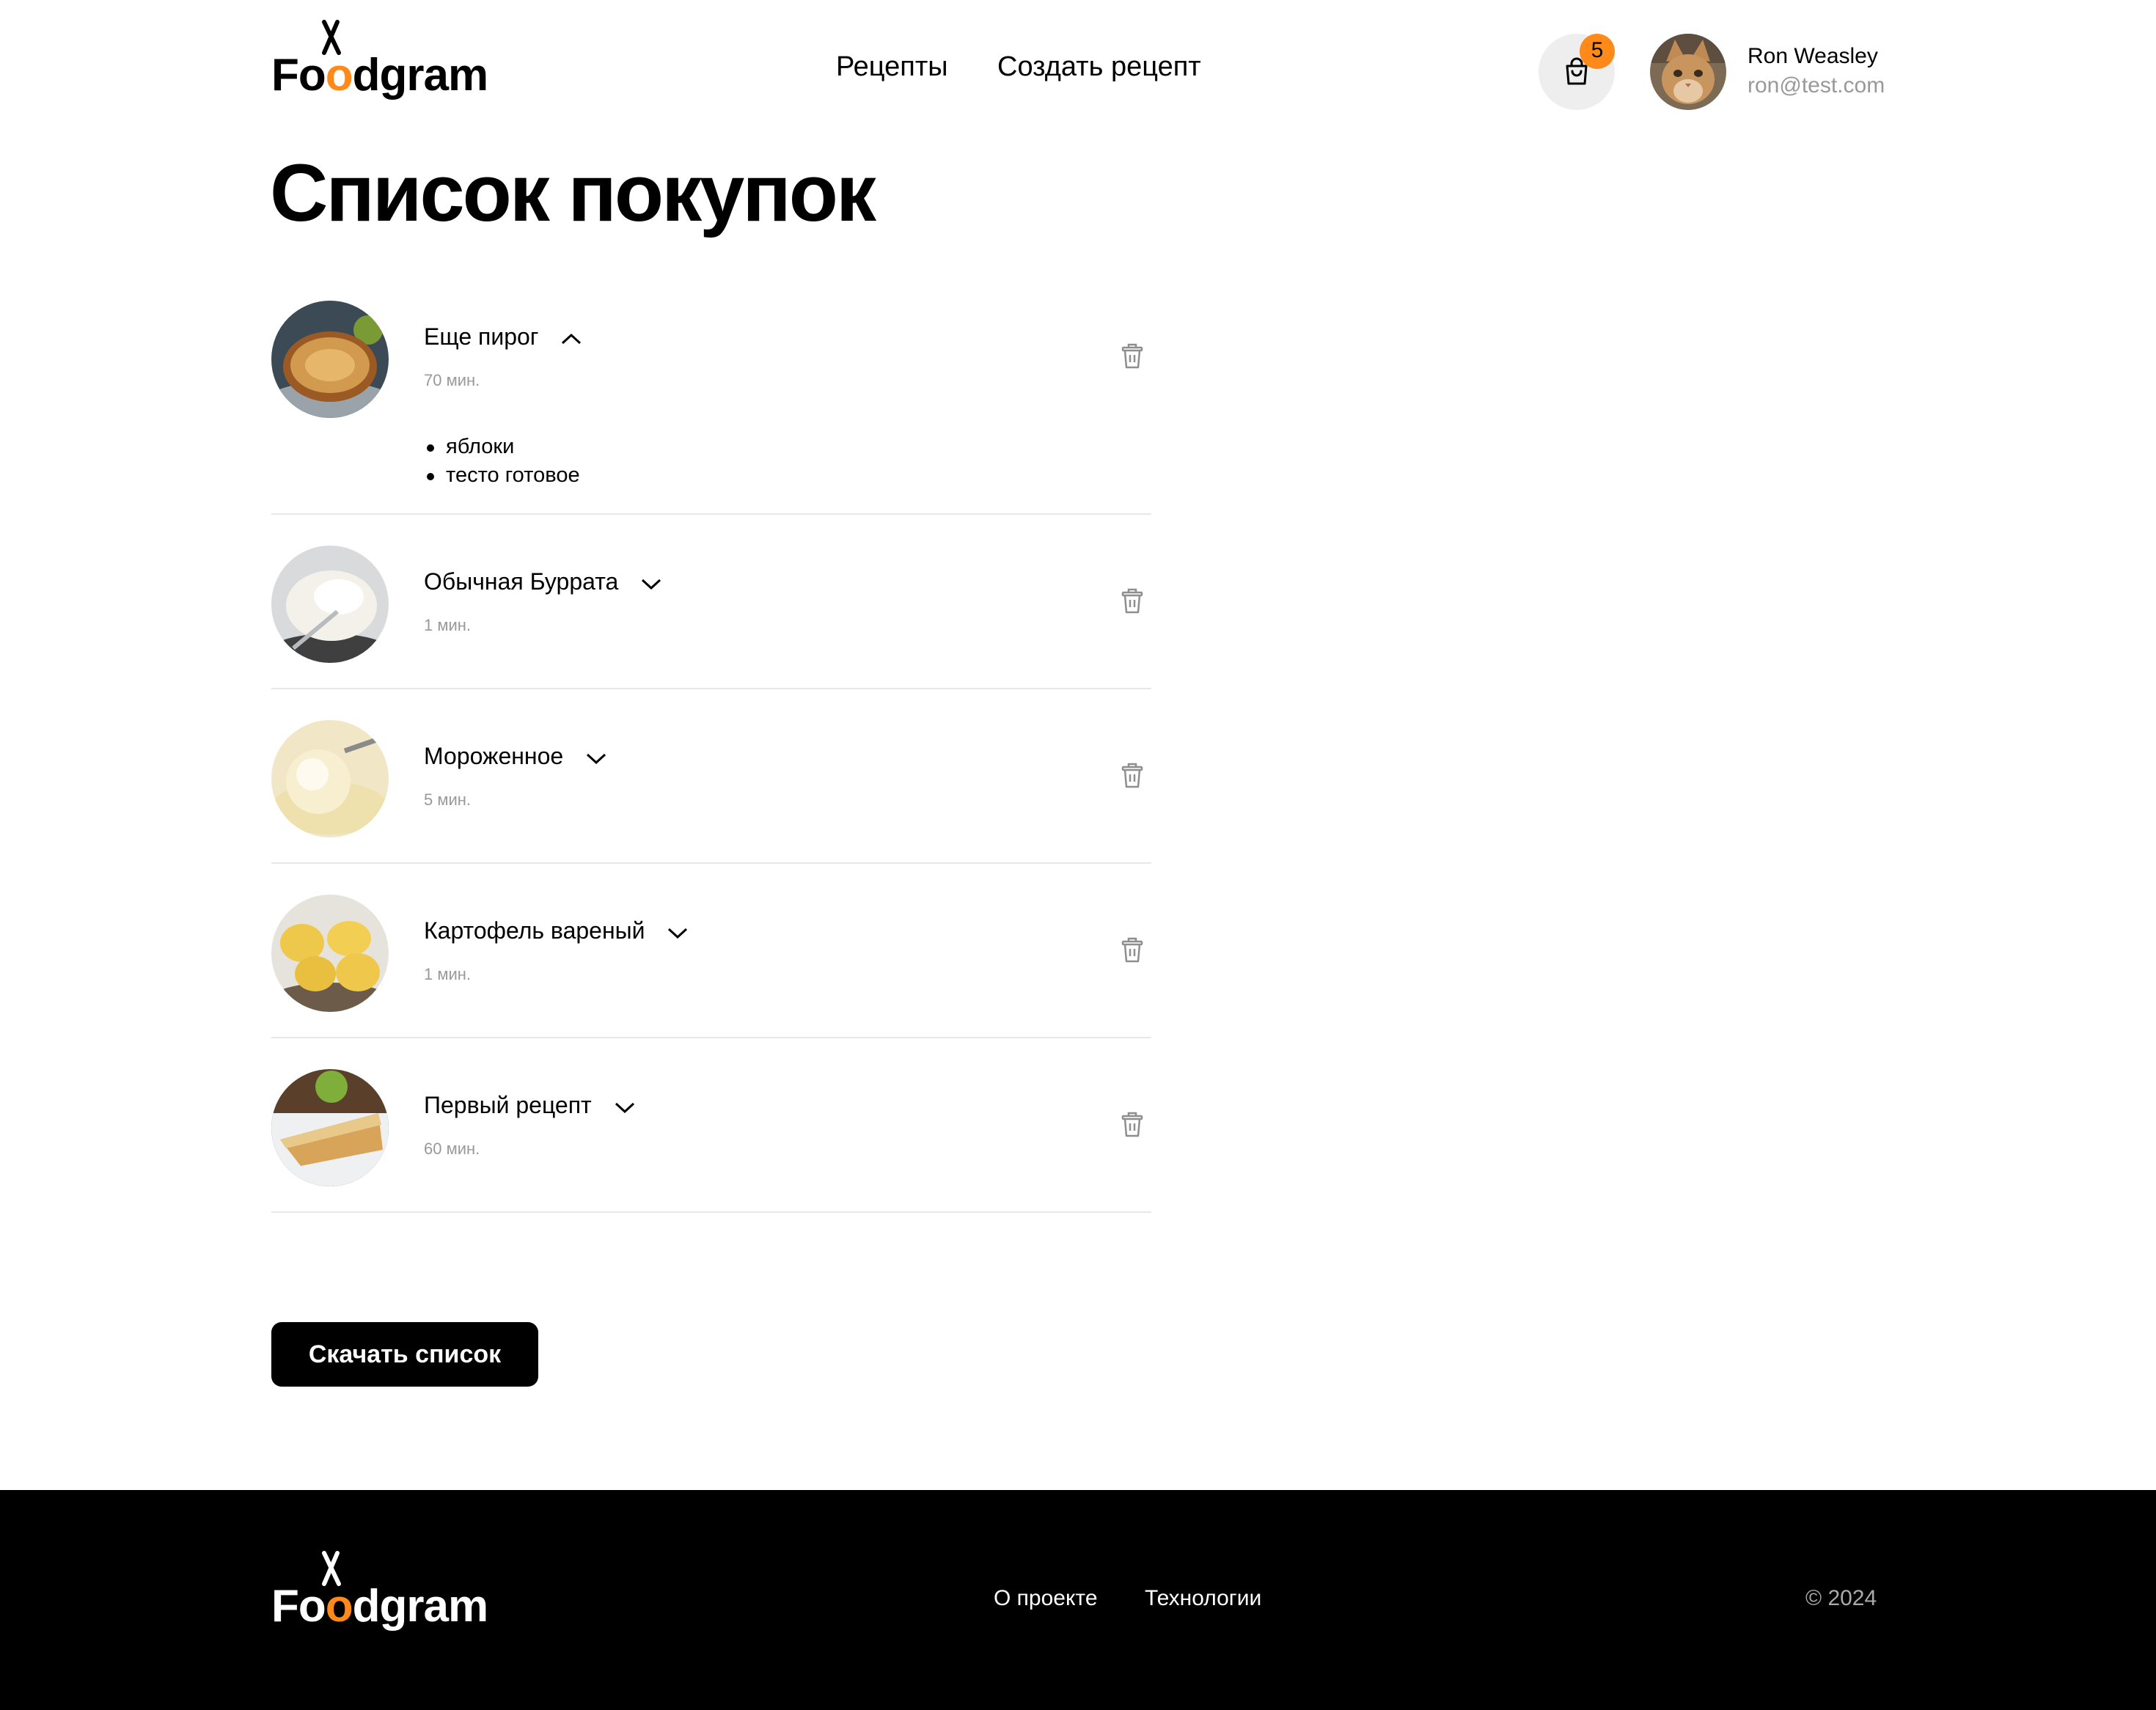 Image resolution: width=2156 pixels, height=1710 pixels. I want to click on foodgram-logo-footer: Foodgram, so click(385, 1590).